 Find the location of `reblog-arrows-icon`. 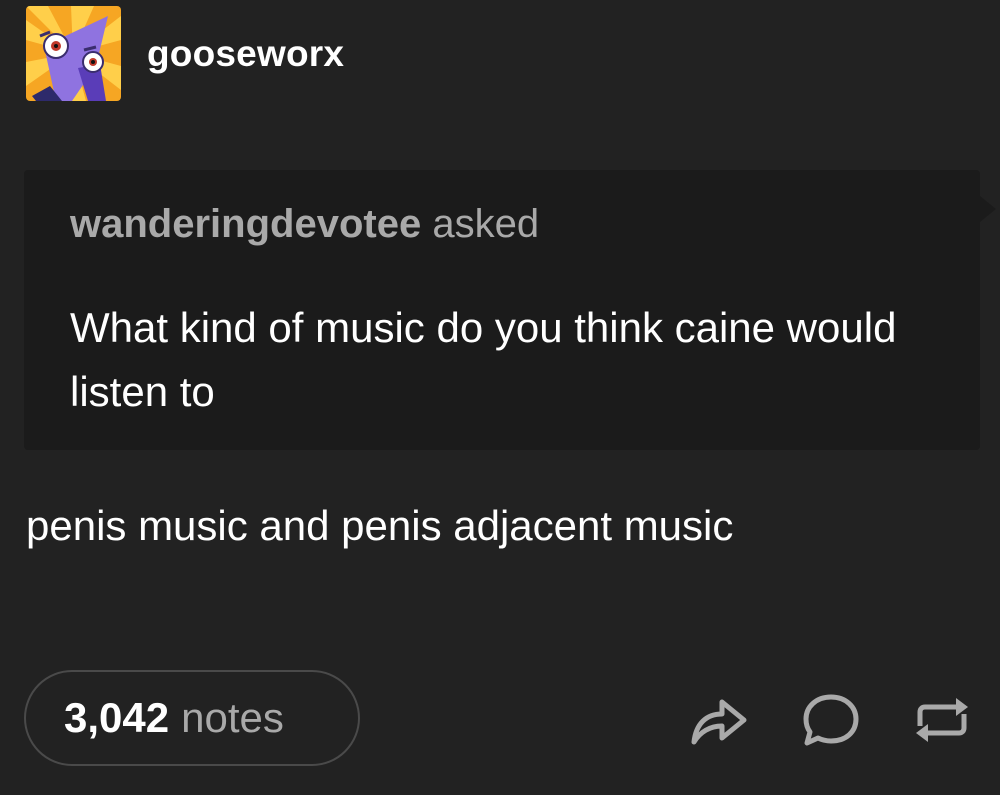

reblog-arrows-icon is located at coordinates (942, 720).